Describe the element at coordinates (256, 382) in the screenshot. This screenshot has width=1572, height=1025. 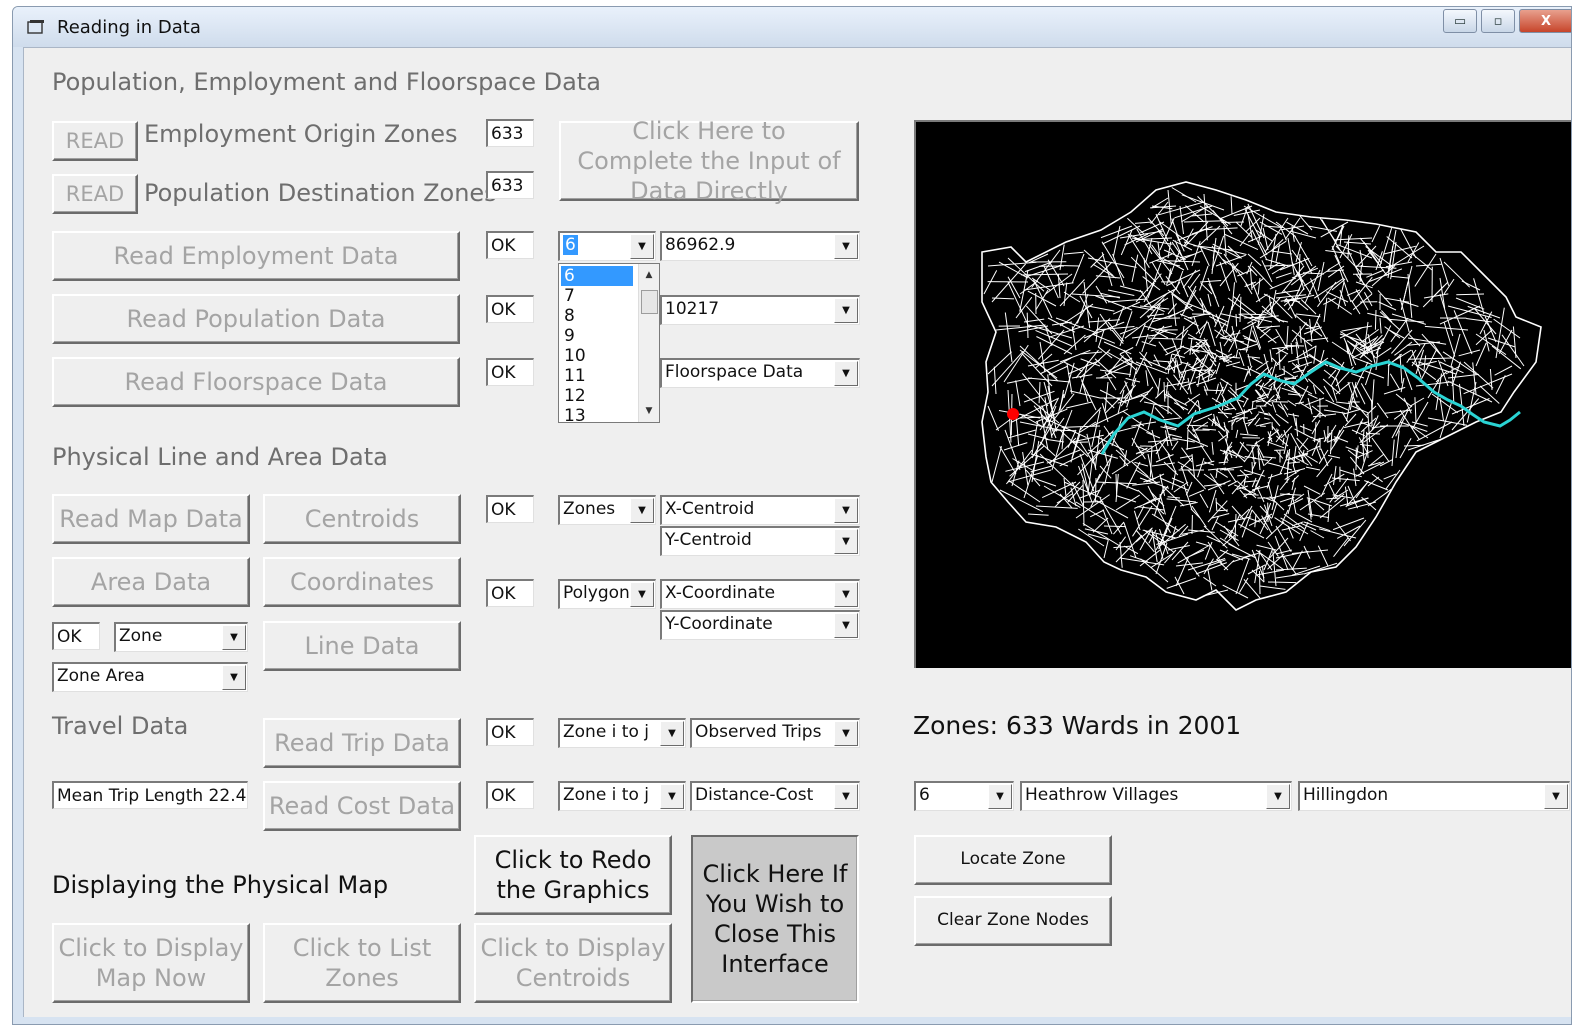
I see `read-floorspace-data-button: Read Floorspace Data` at that location.